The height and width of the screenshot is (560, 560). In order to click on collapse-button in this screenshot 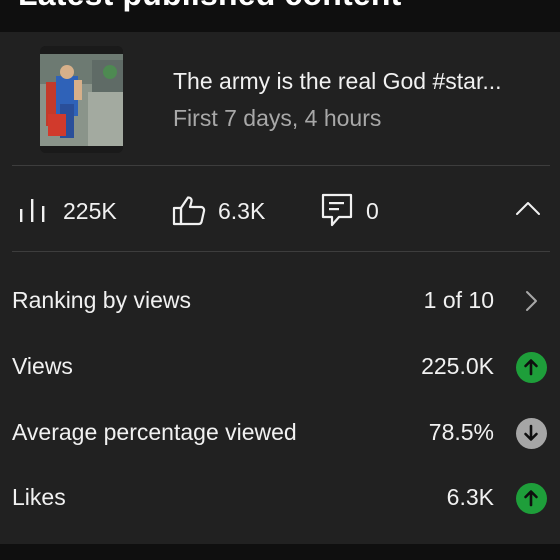, I will do `click(528, 210)`.